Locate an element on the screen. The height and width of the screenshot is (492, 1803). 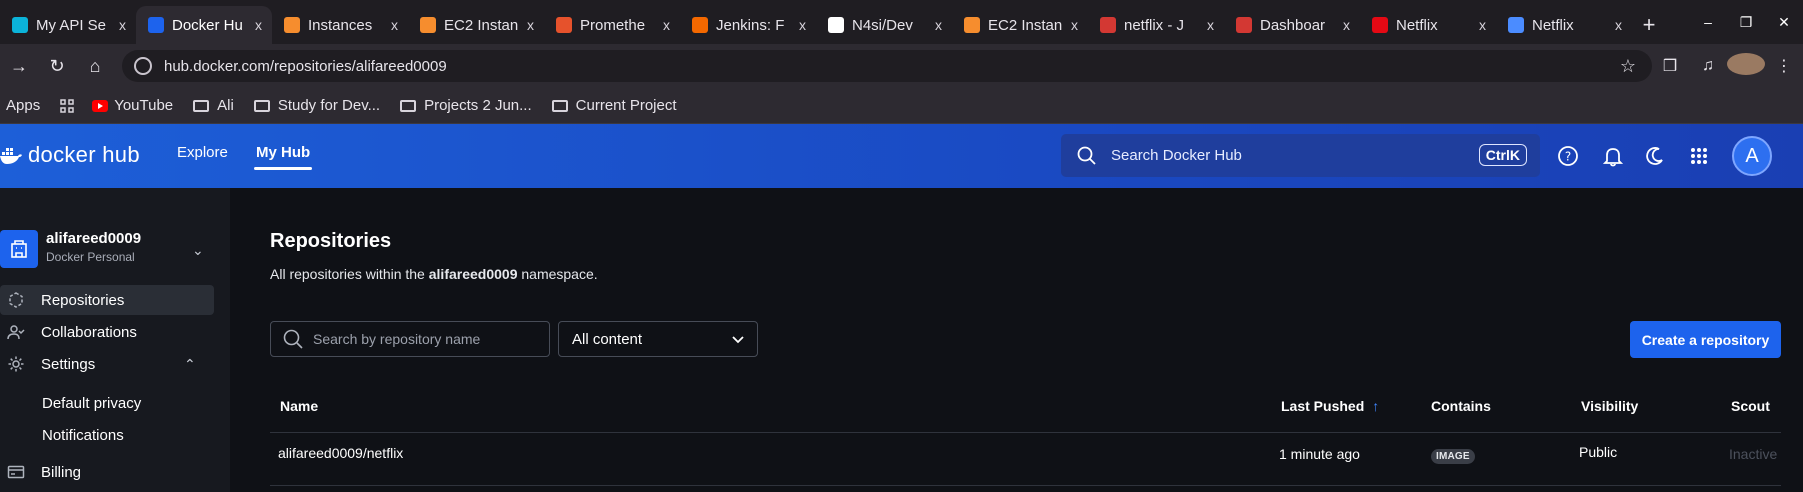
profile-avatar is located at coordinates (1746, 66).